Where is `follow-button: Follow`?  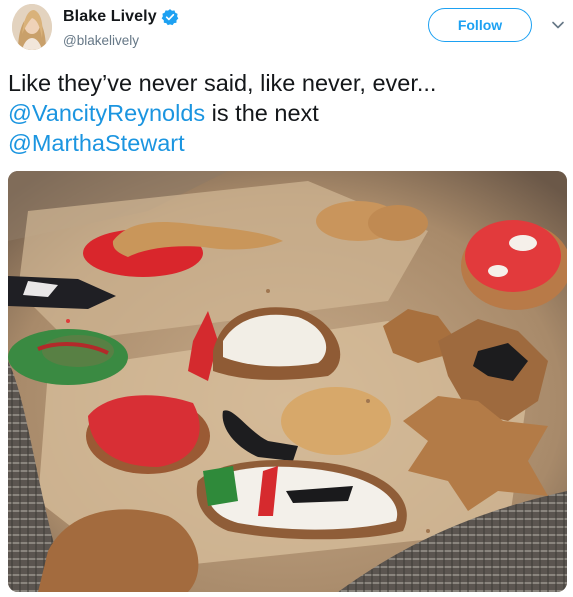
follow-button: Follow is located at coordinates (480, 25).